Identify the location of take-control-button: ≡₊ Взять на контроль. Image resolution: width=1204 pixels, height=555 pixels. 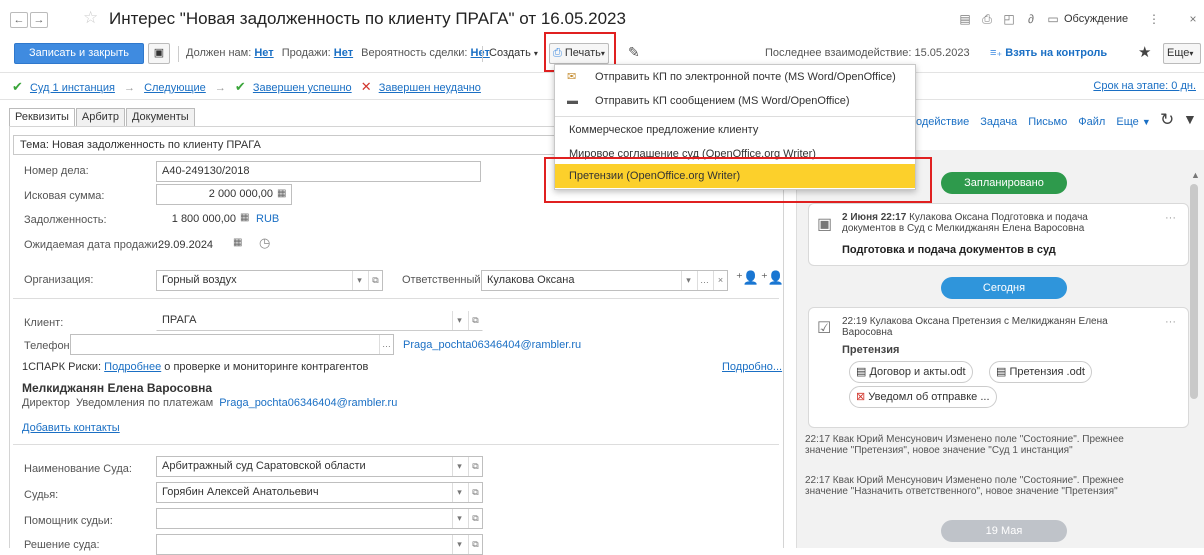
(1048, 52).